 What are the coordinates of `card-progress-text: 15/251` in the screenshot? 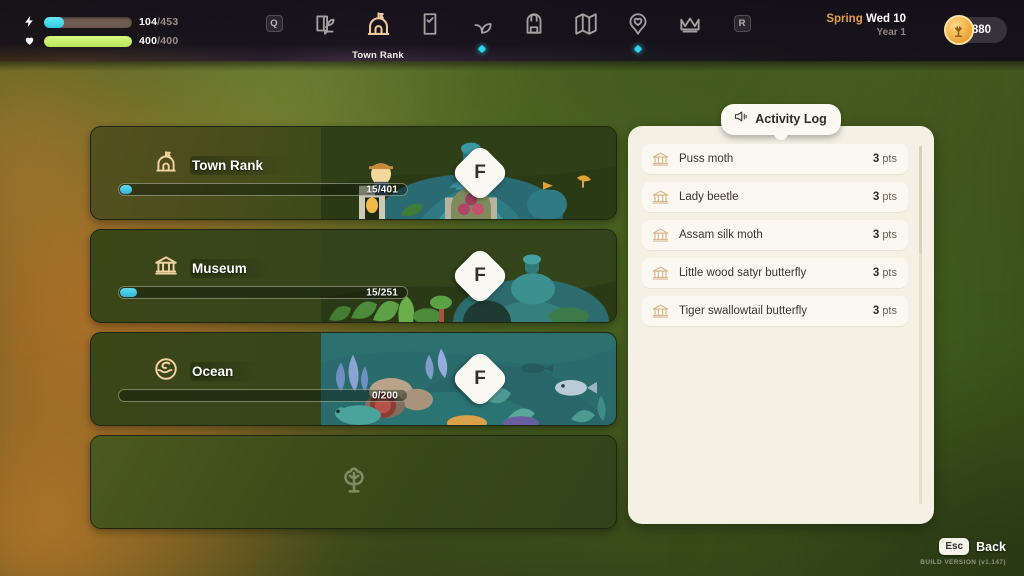 It's located at (382, 292).